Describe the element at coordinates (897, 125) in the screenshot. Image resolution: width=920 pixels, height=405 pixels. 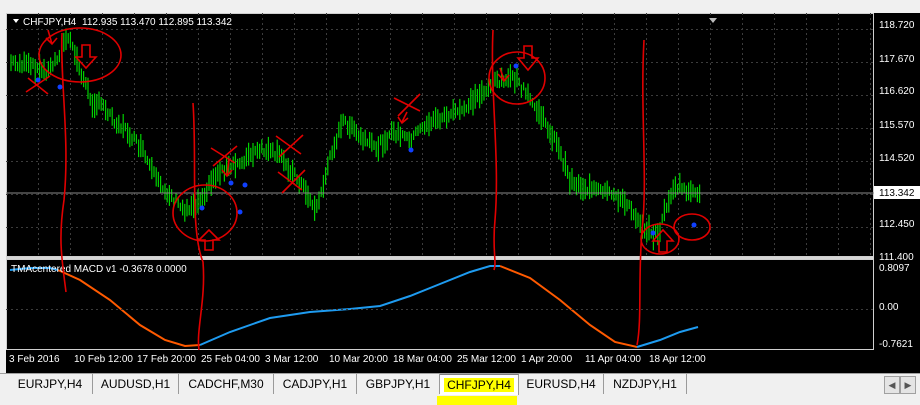
I see `price-tick: 115.570` at that location.